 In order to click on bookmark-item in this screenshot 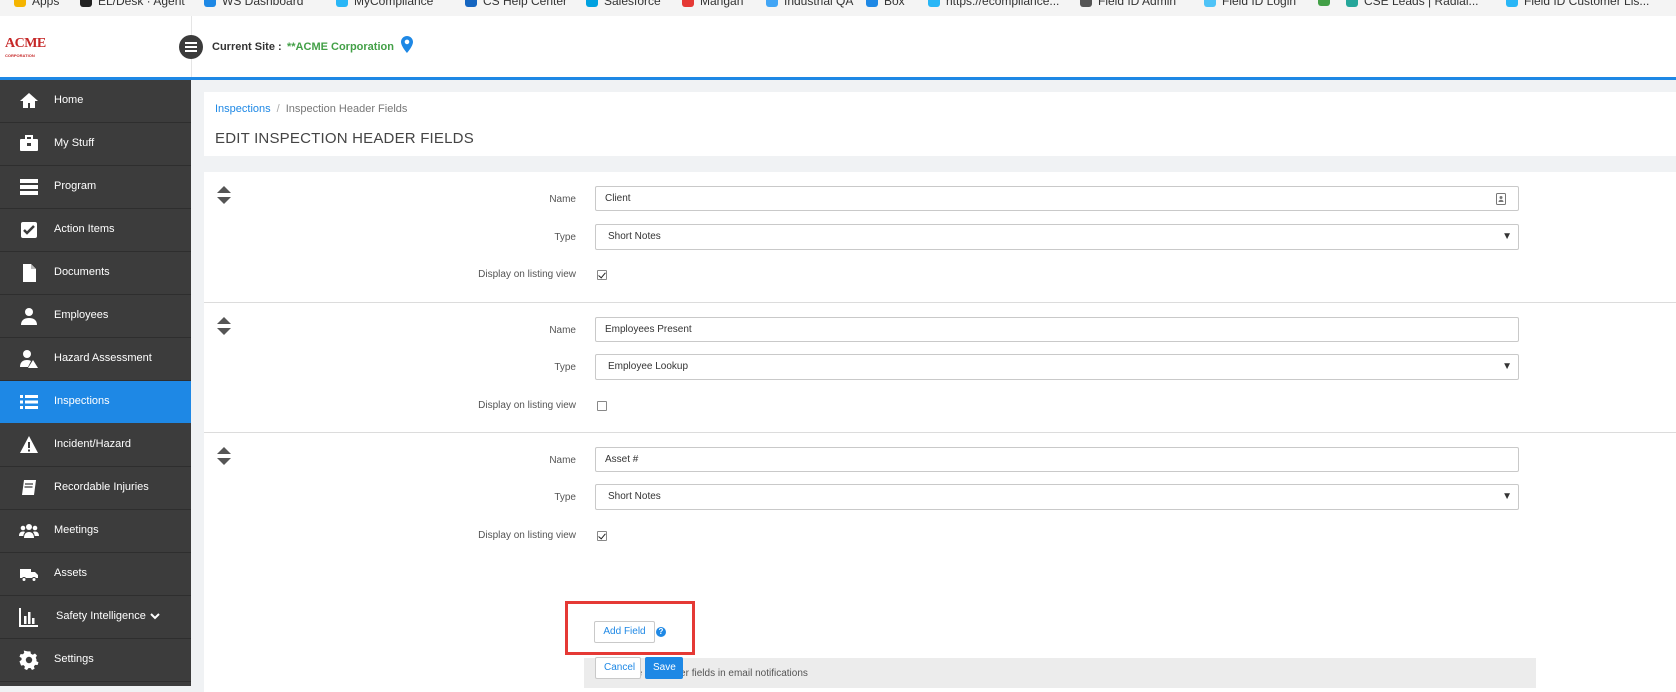, I will do `click(1327, 3)`.